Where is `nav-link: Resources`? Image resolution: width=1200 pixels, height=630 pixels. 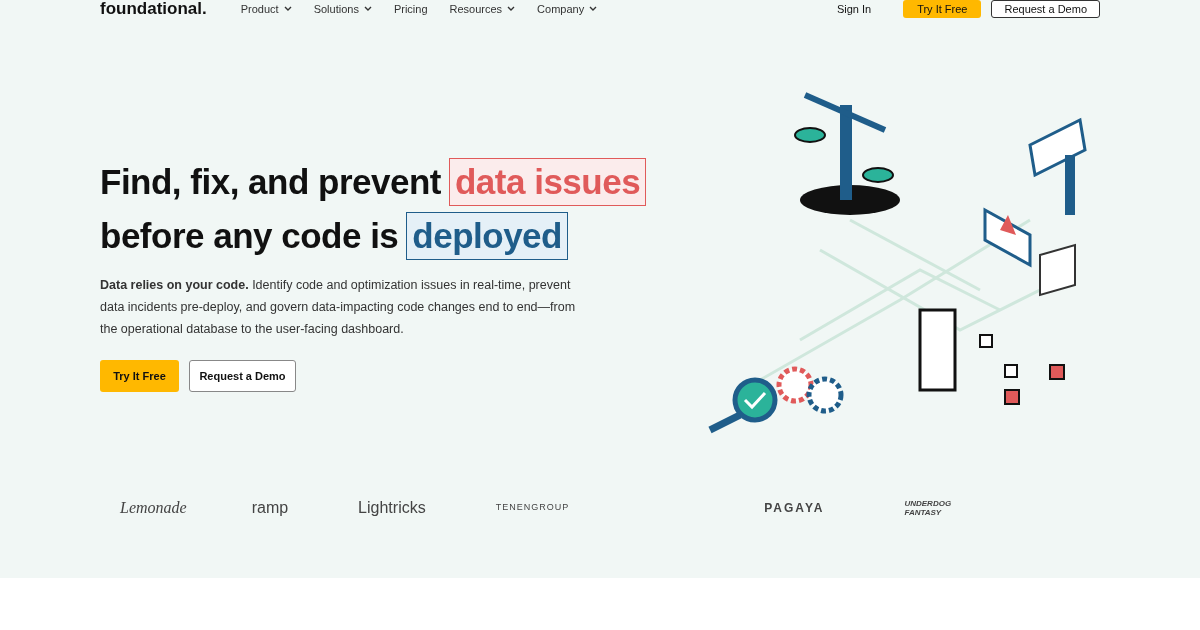 nav-link: Resources is located at coordinates (482, 9).